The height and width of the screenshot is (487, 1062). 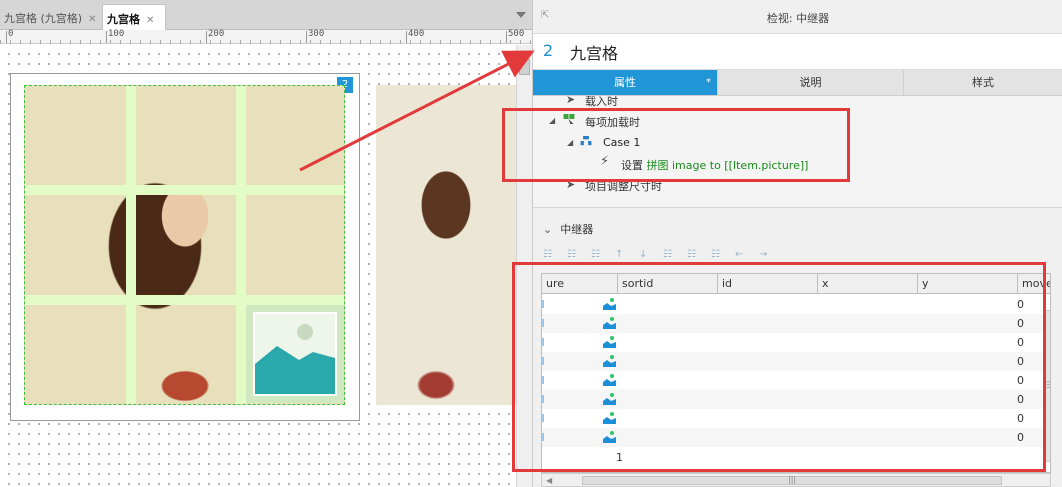 What do you see at coordinates (266, 42) in the screenshot?
I see `ruler-minor-ticks` at bounding box center [266, 42].